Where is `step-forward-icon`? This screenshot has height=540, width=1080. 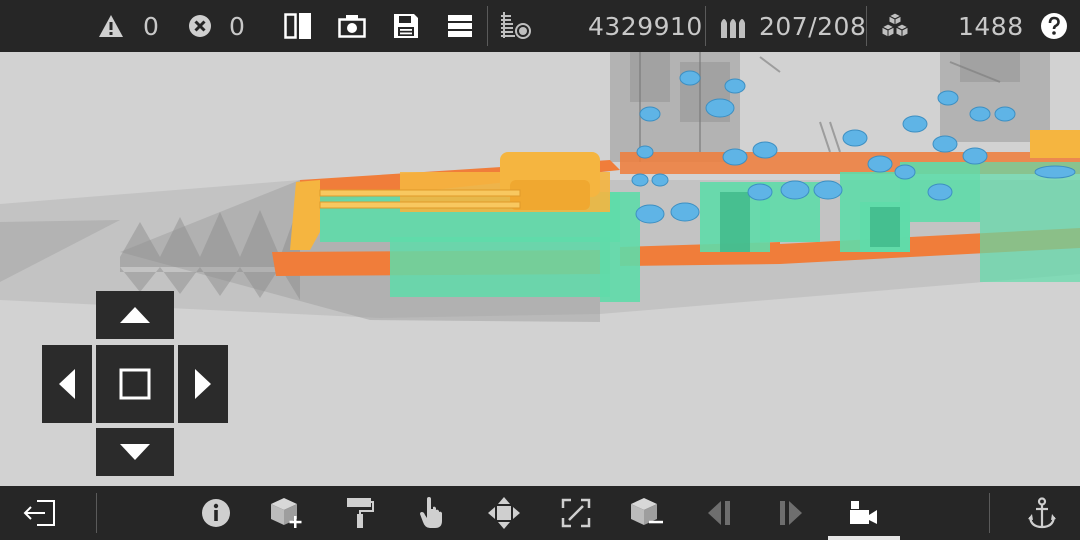 step-forward-icon is located at coordinates (791, 513).